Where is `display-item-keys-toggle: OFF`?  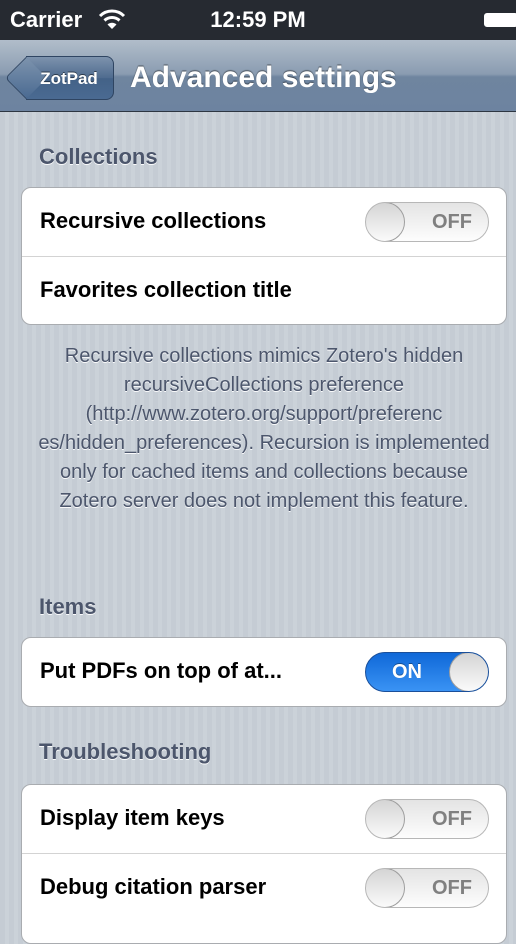
display-item-keys-toggle: OFF is located at coordinates (427, 819).